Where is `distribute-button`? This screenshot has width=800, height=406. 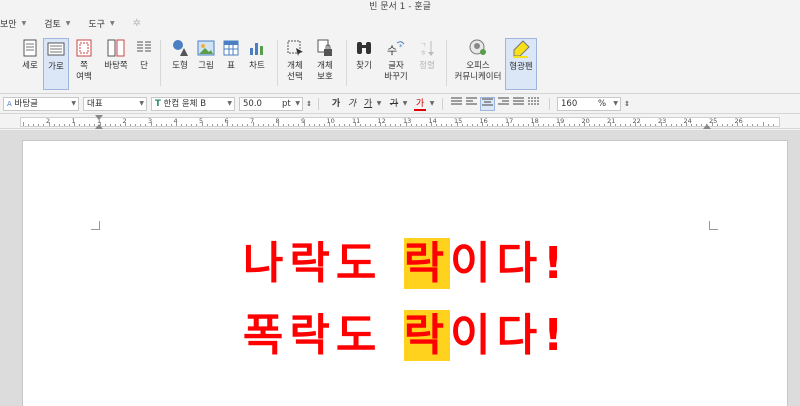
distribute-button is located at coordinates (518, 104).